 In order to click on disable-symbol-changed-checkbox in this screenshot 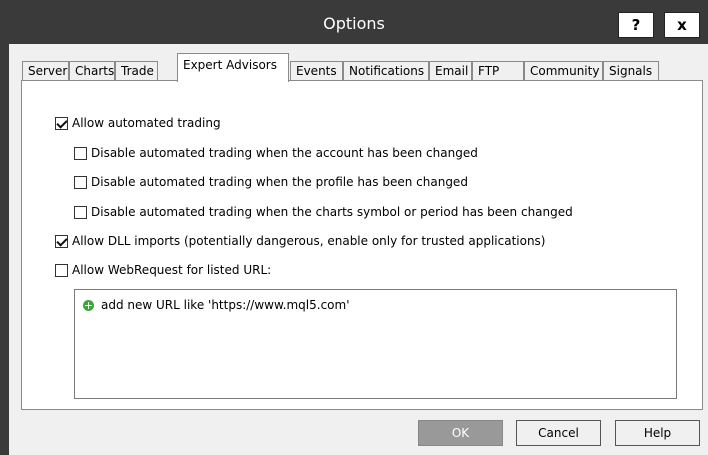, I will do `click(80, 212)`.